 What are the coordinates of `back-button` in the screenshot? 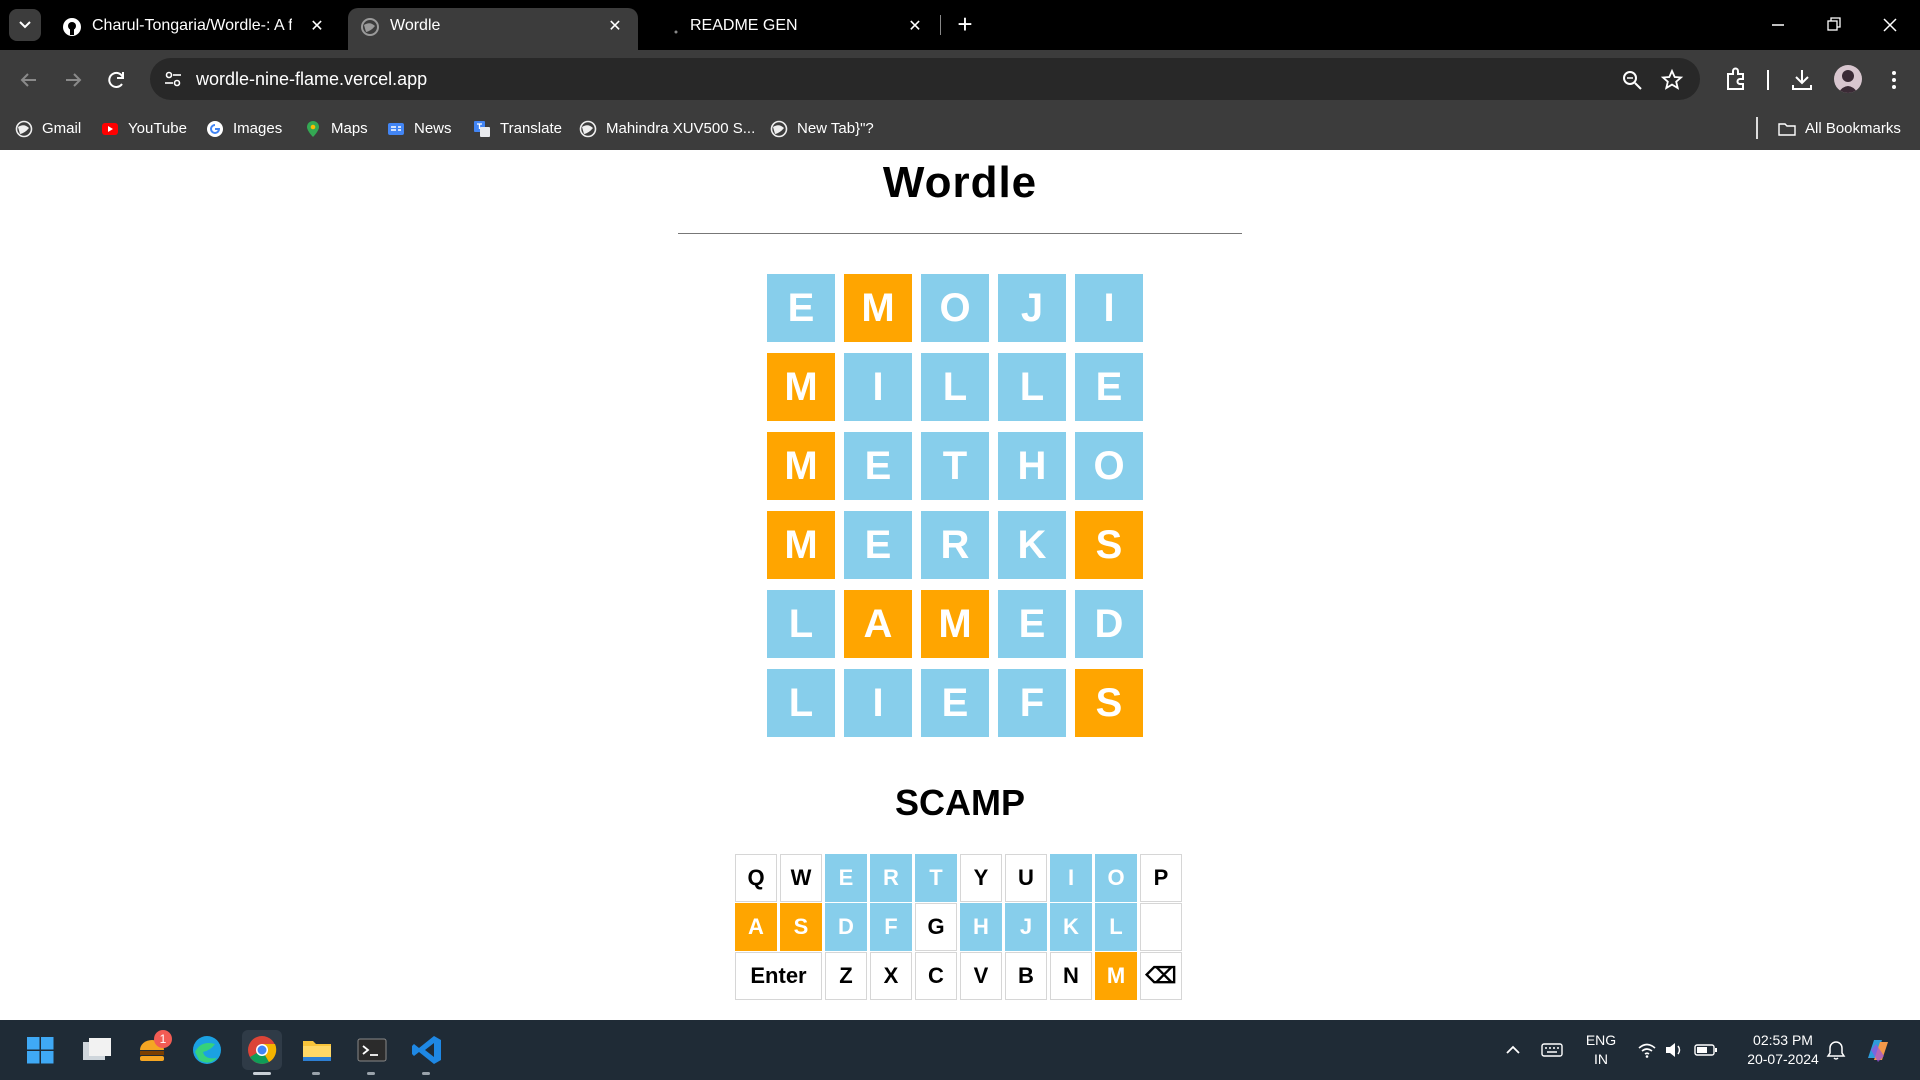 It's located at (29, 80).